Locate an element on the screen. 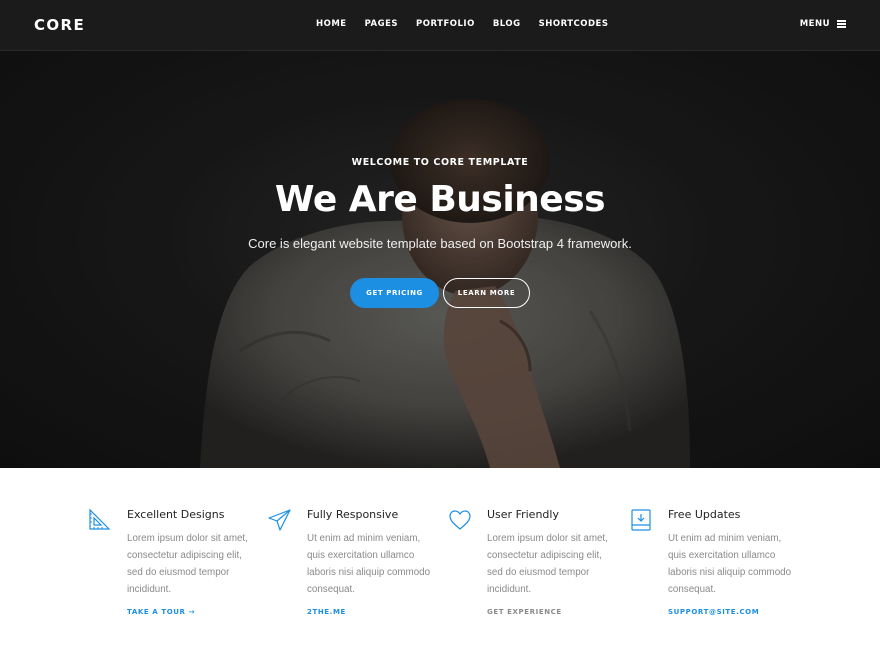 The image size is (880, 660). menu-toggle-button: MENU is located at coordinates (823, 24).